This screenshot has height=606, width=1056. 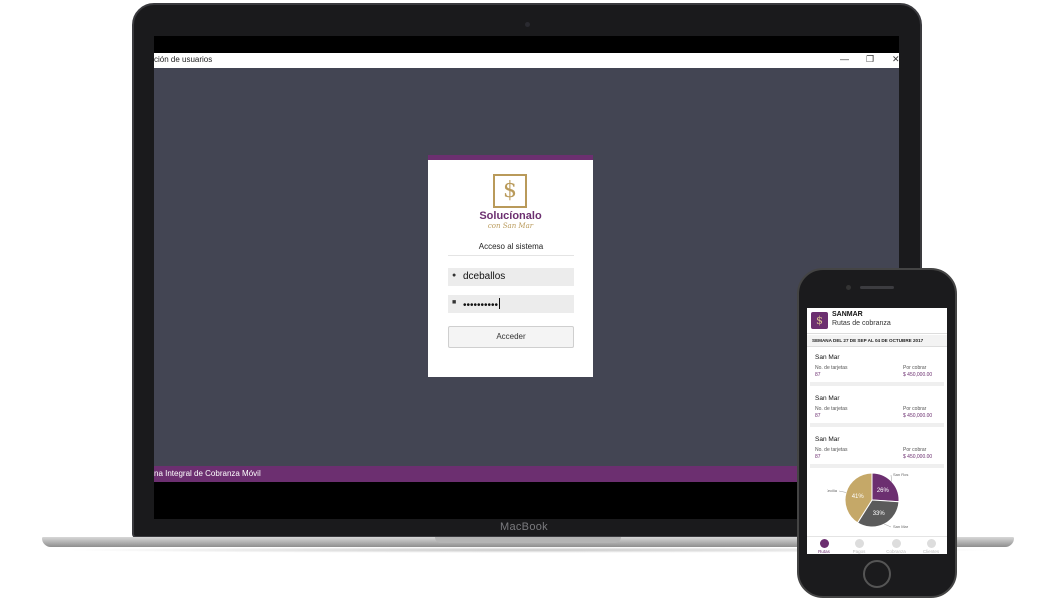 What do you see at coordinates (183, 59) in the screenshot?
I see `window-title: ción de usuarios` at bounding box center [183, 59].